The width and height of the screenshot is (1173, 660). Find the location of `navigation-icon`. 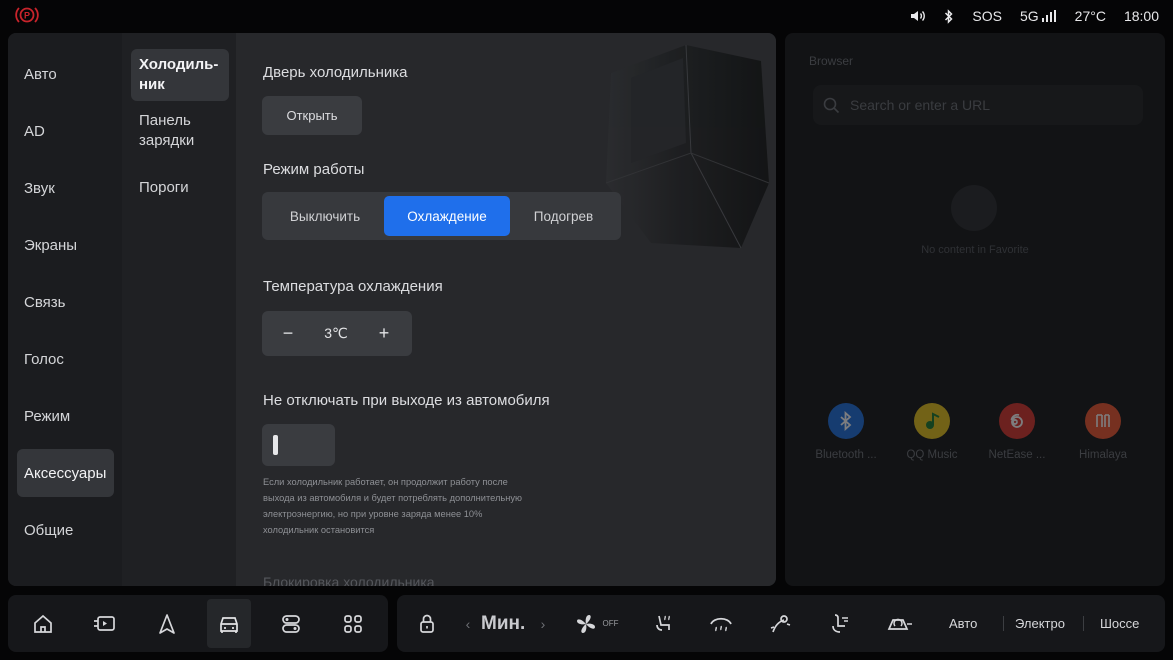

navigation-icon is located at coordinates (167, 623).